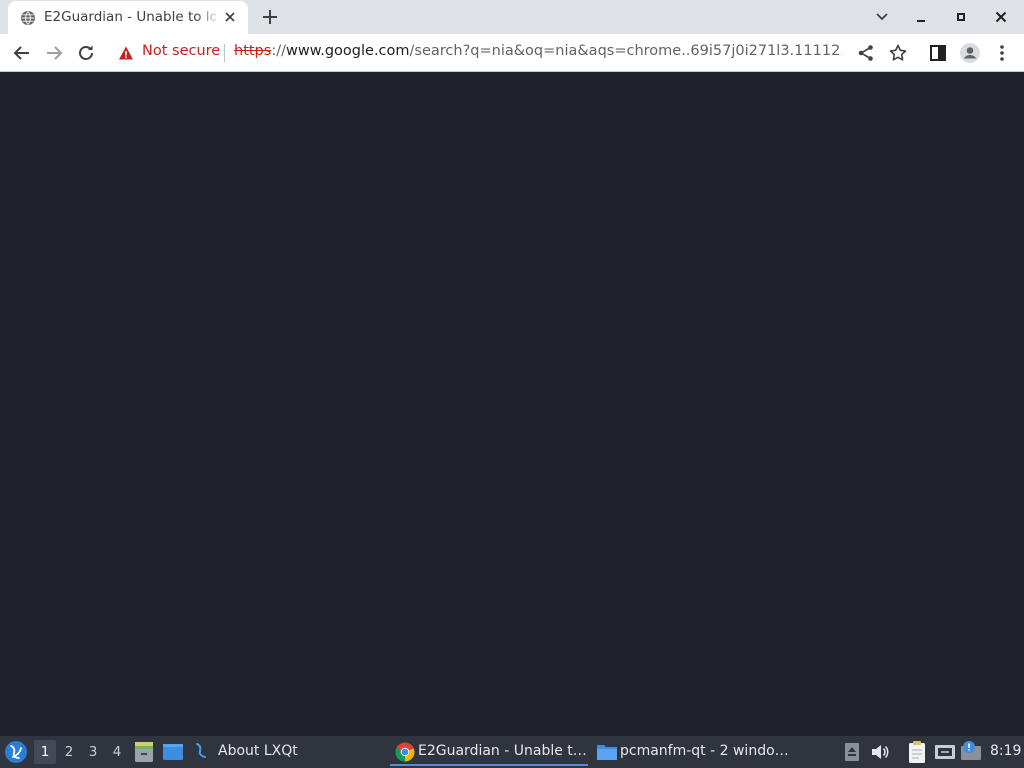 Image resolution: width=1024 pixels, height=768 pixels. I want to click on maximize-button, so click(961, 17).